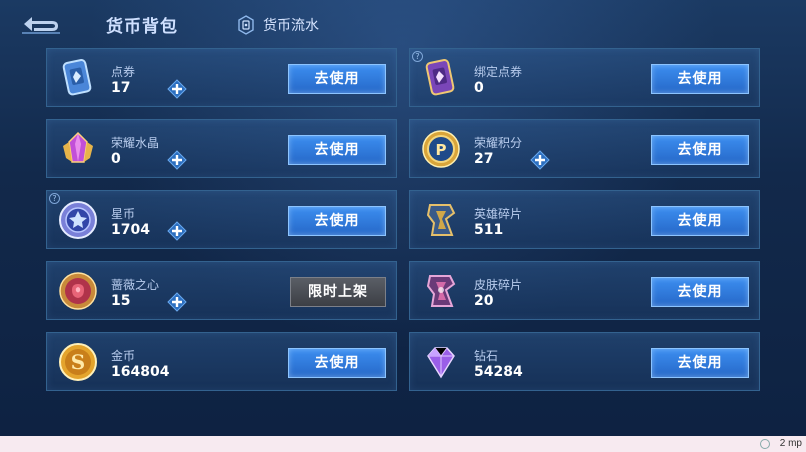 The height and width of the screenshot is (452, 806). I want to click on currency-flow-tab: 货币流水, so click(278, 25).